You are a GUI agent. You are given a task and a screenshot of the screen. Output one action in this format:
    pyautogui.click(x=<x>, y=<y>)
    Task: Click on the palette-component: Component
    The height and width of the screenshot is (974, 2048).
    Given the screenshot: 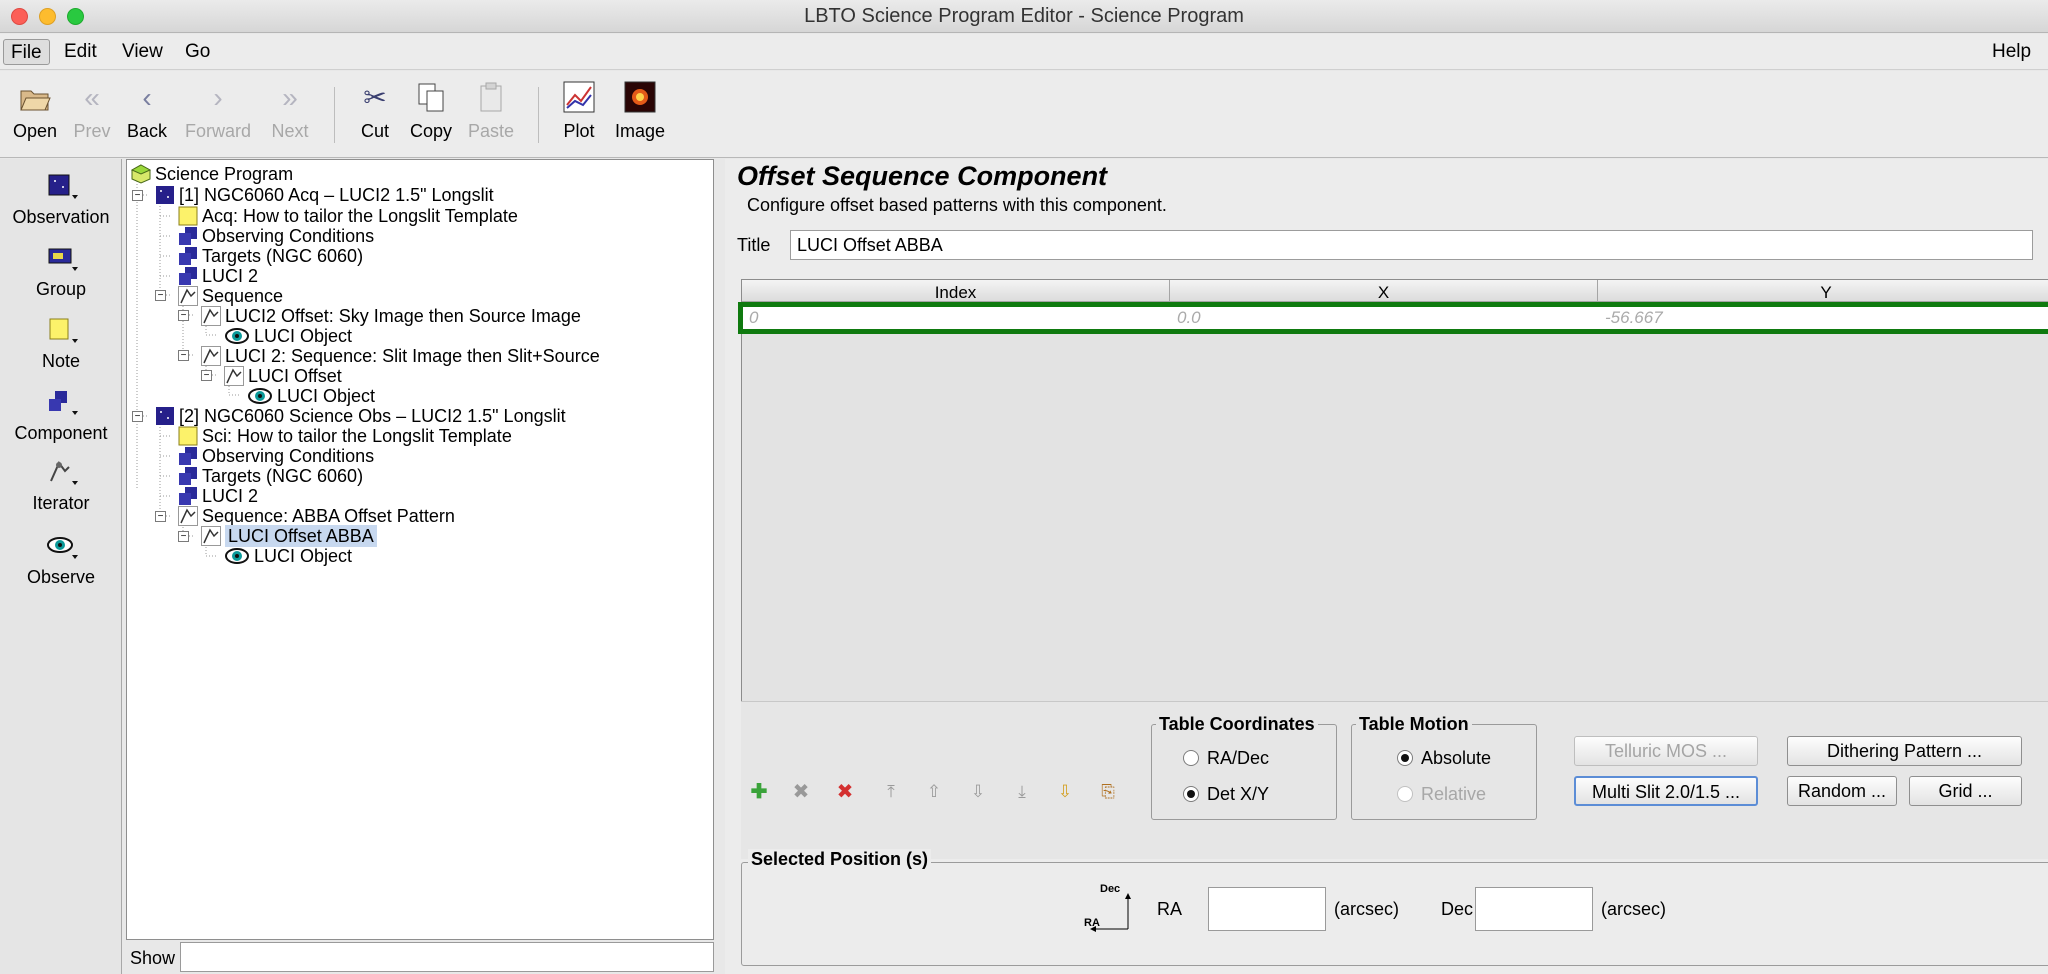 What is the action you would take?
    pyautogui.click(x=61, y=416)
    